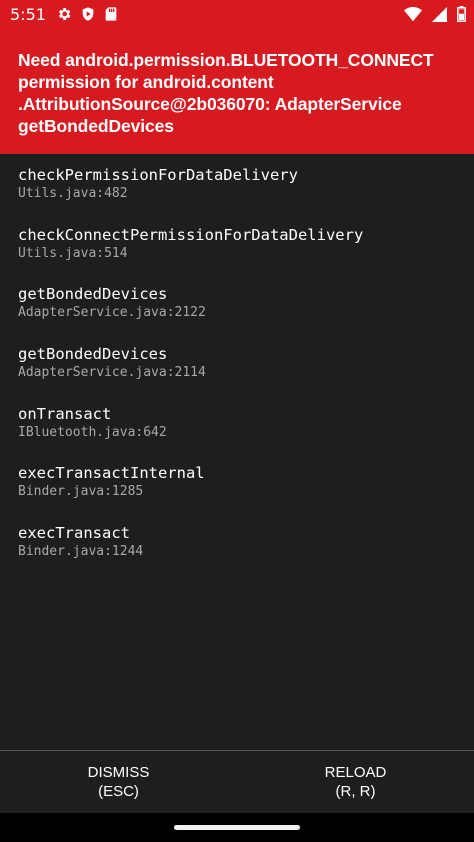  I want to click on footer-actions: DISMISS (ESC) RELOAD (R, R), so click(237, 781).